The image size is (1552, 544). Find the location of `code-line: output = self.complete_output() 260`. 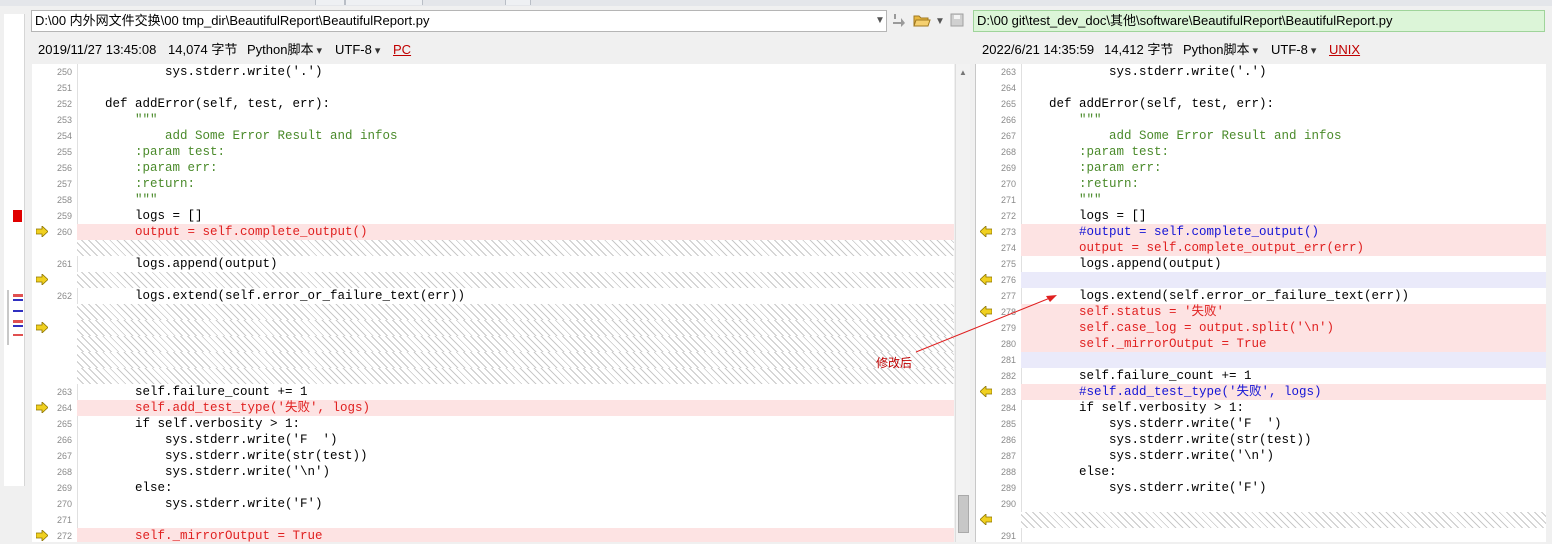

code-line: output = self.complete_output() 260 is located at coordinates (493, 232).